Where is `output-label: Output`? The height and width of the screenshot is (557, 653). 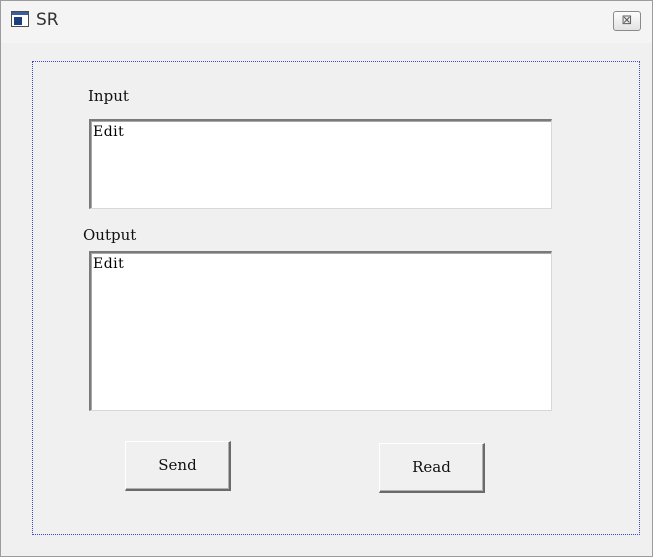
output-label: Output is located at coordinates (110, 235).